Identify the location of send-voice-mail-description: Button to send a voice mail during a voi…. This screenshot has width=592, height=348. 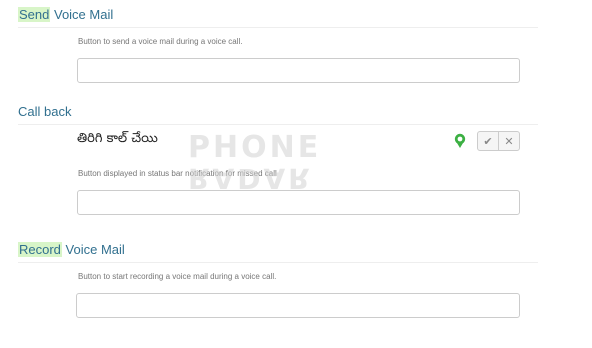
(160, 41).